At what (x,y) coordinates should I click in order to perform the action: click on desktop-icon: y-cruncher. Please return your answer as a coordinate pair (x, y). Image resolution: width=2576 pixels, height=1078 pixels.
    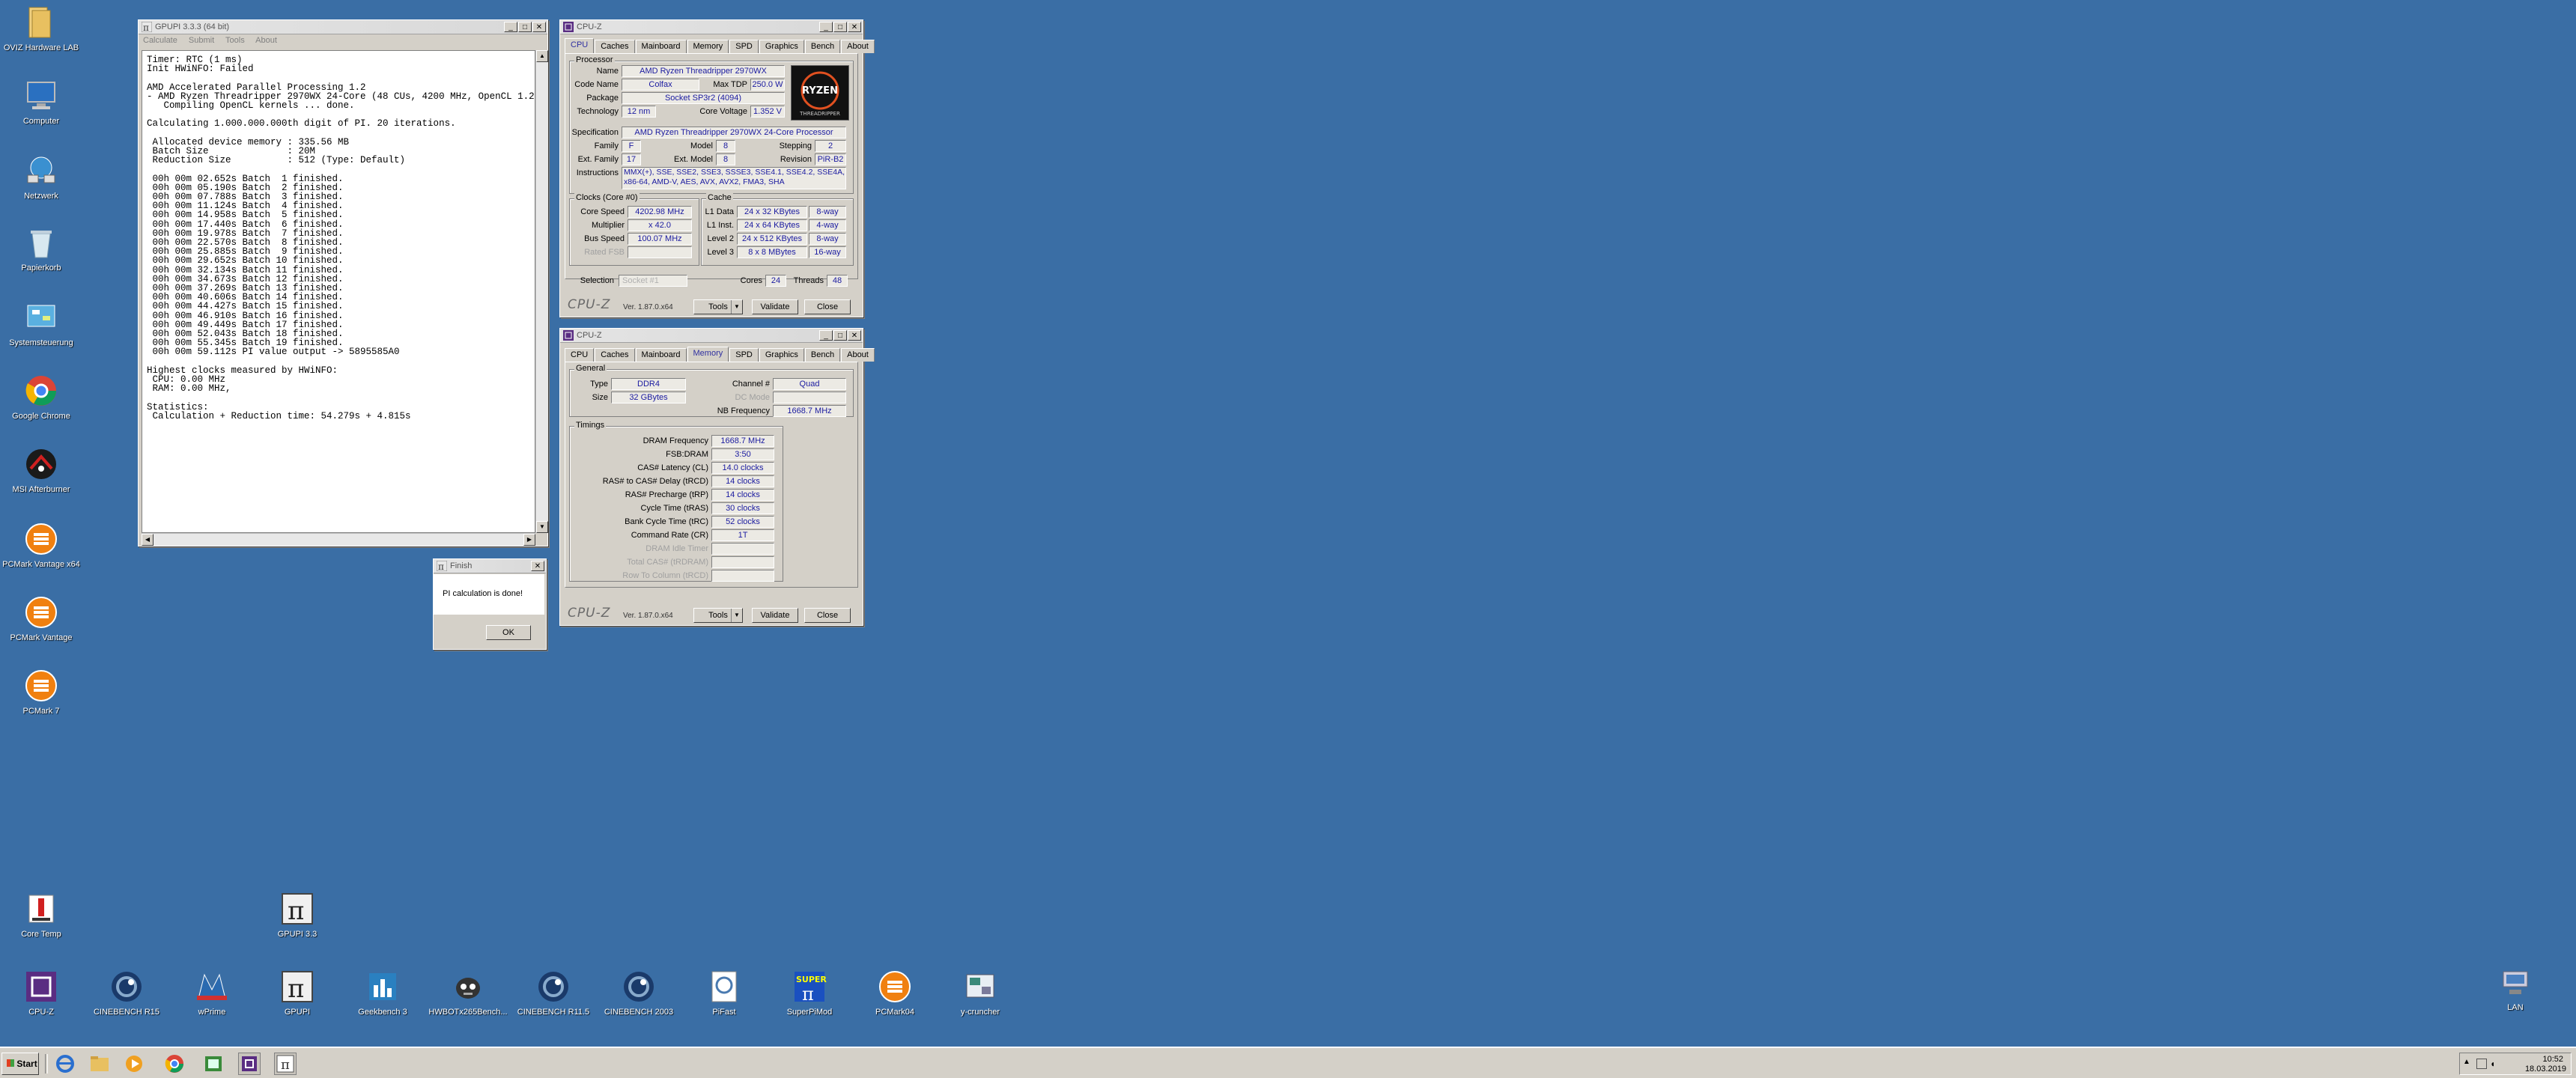
    Looking at the image, I should click on (980, 993).